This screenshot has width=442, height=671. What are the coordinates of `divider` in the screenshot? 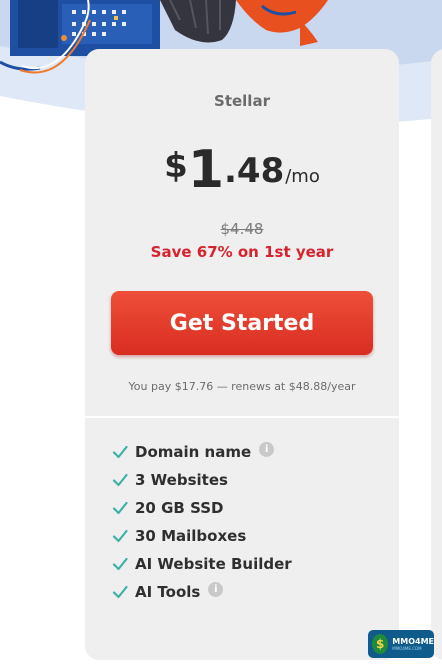 It's located at (242, 417).